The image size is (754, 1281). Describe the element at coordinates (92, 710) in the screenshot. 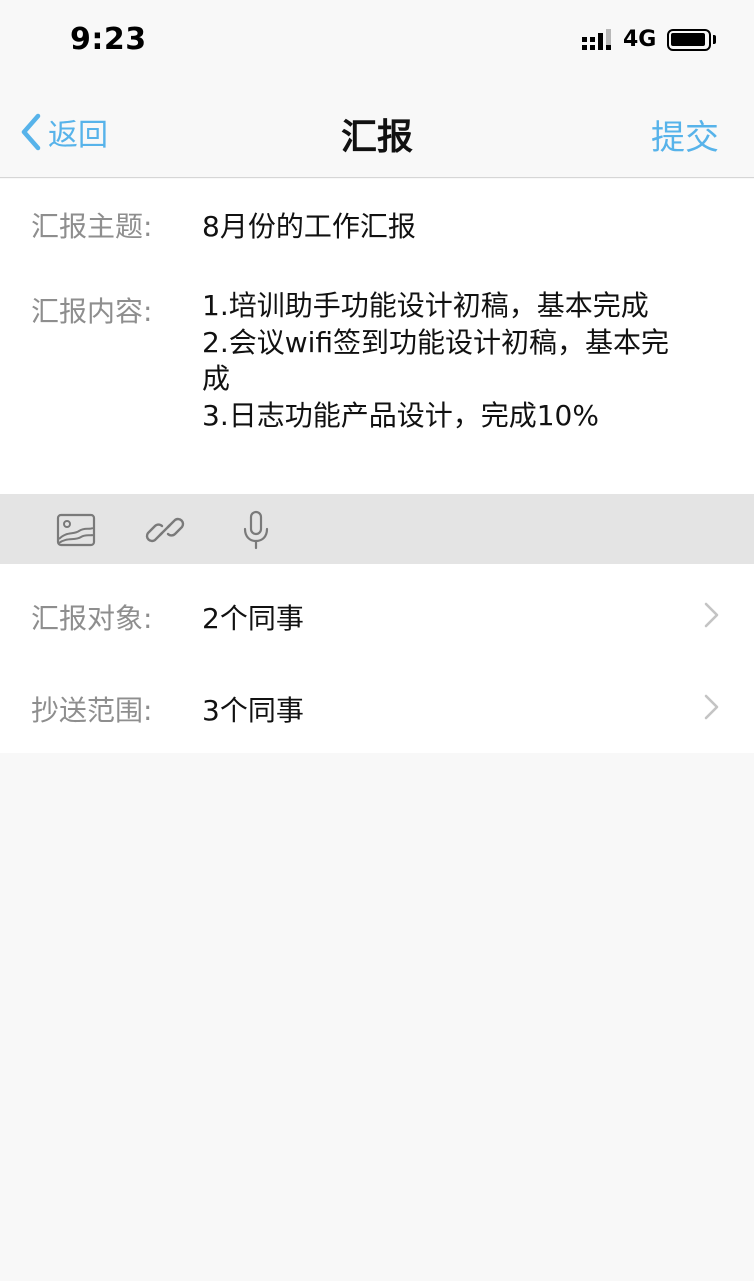

I see `row-label: 抄送范围:` at that location.